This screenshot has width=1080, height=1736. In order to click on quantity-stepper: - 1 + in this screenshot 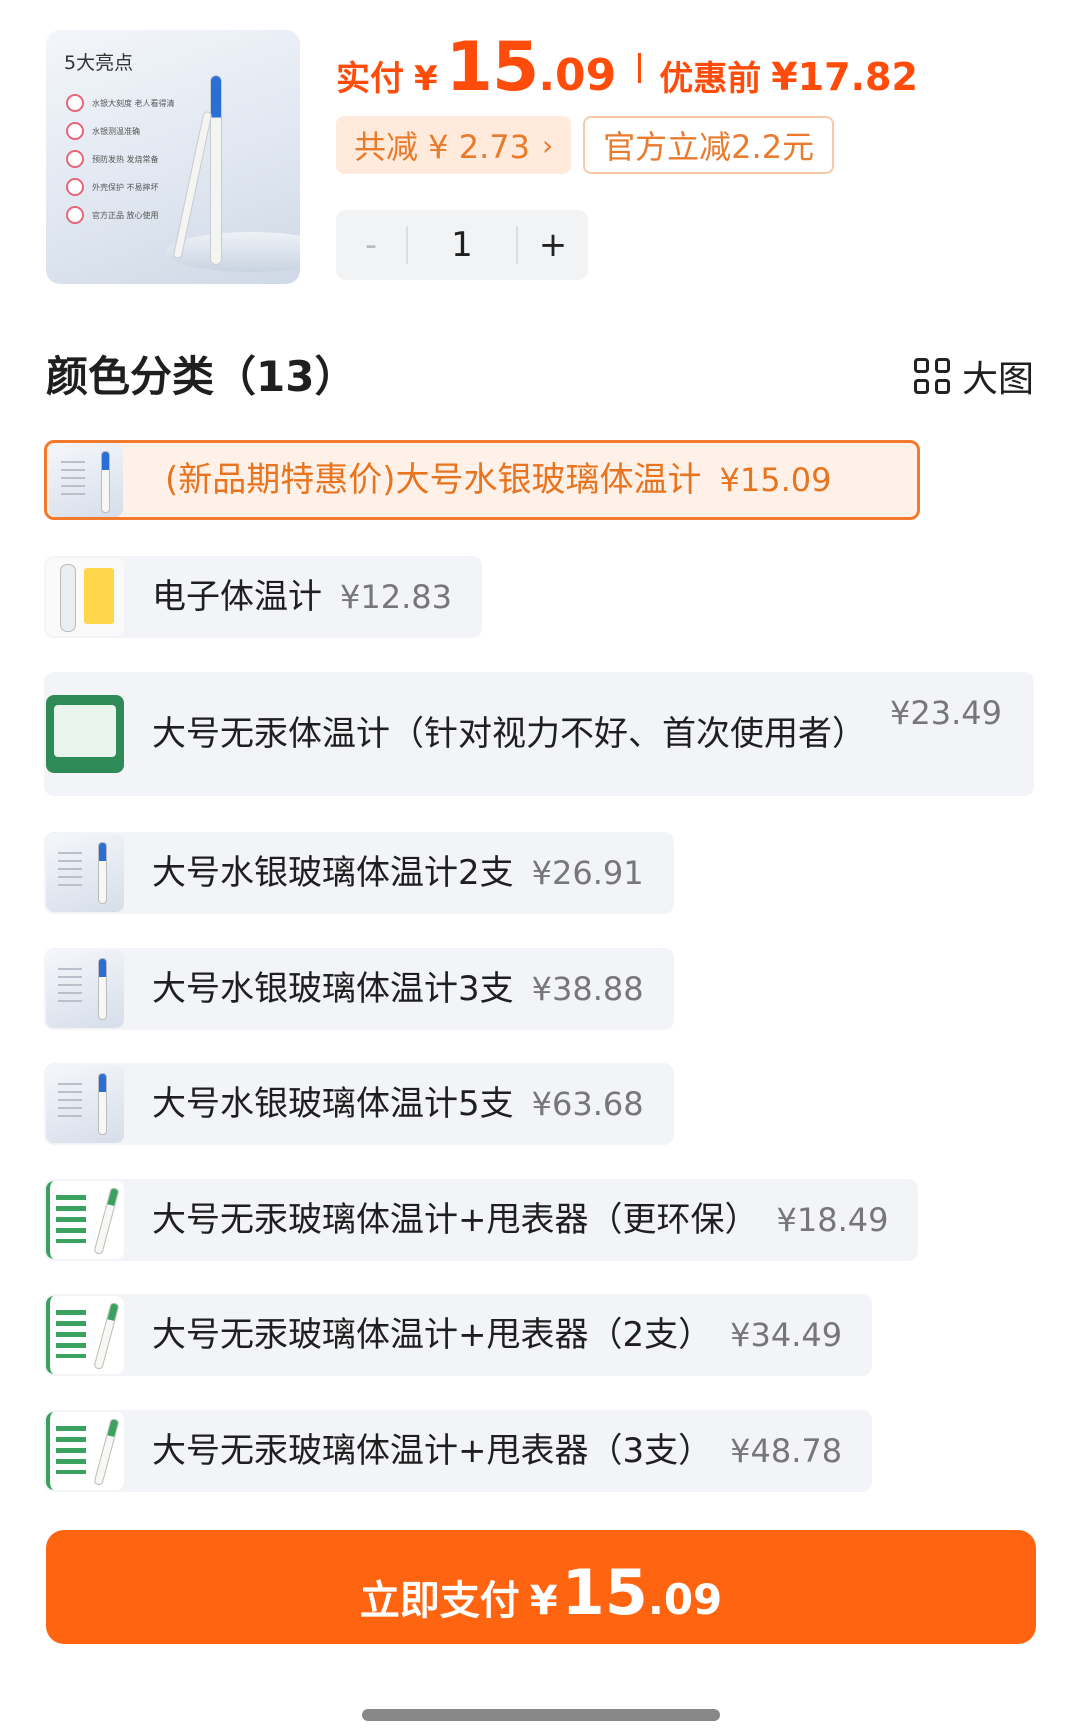, I will do `click(462, 245)`.